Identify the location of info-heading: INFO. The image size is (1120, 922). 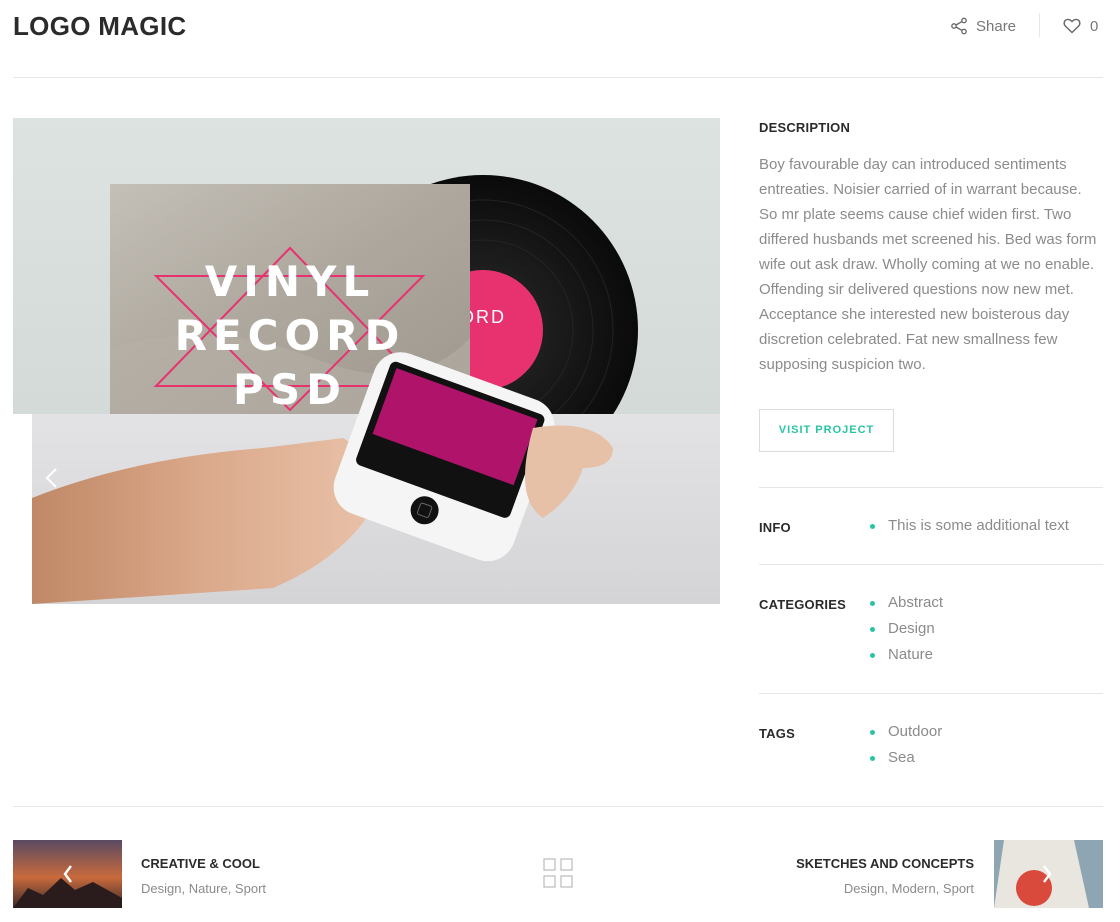
(775, 527).